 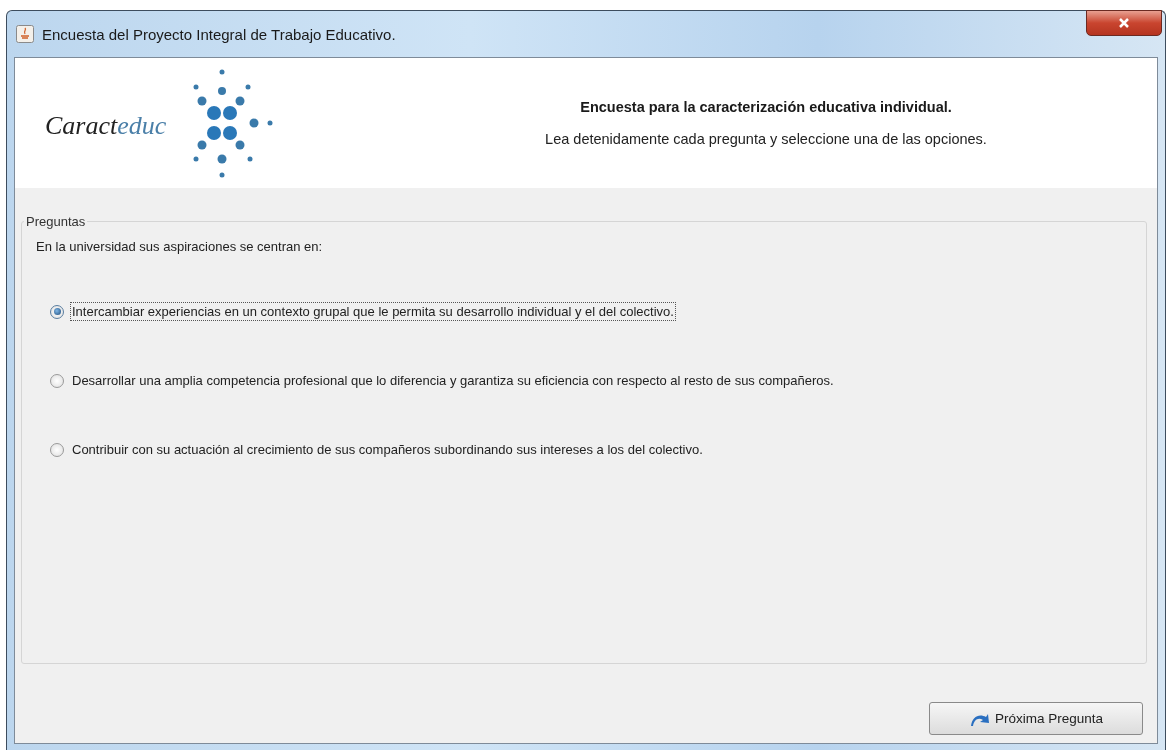 I want to click on question-text: En la universidad sus aspiraciones se centran en:, so click(x=180, y=246).